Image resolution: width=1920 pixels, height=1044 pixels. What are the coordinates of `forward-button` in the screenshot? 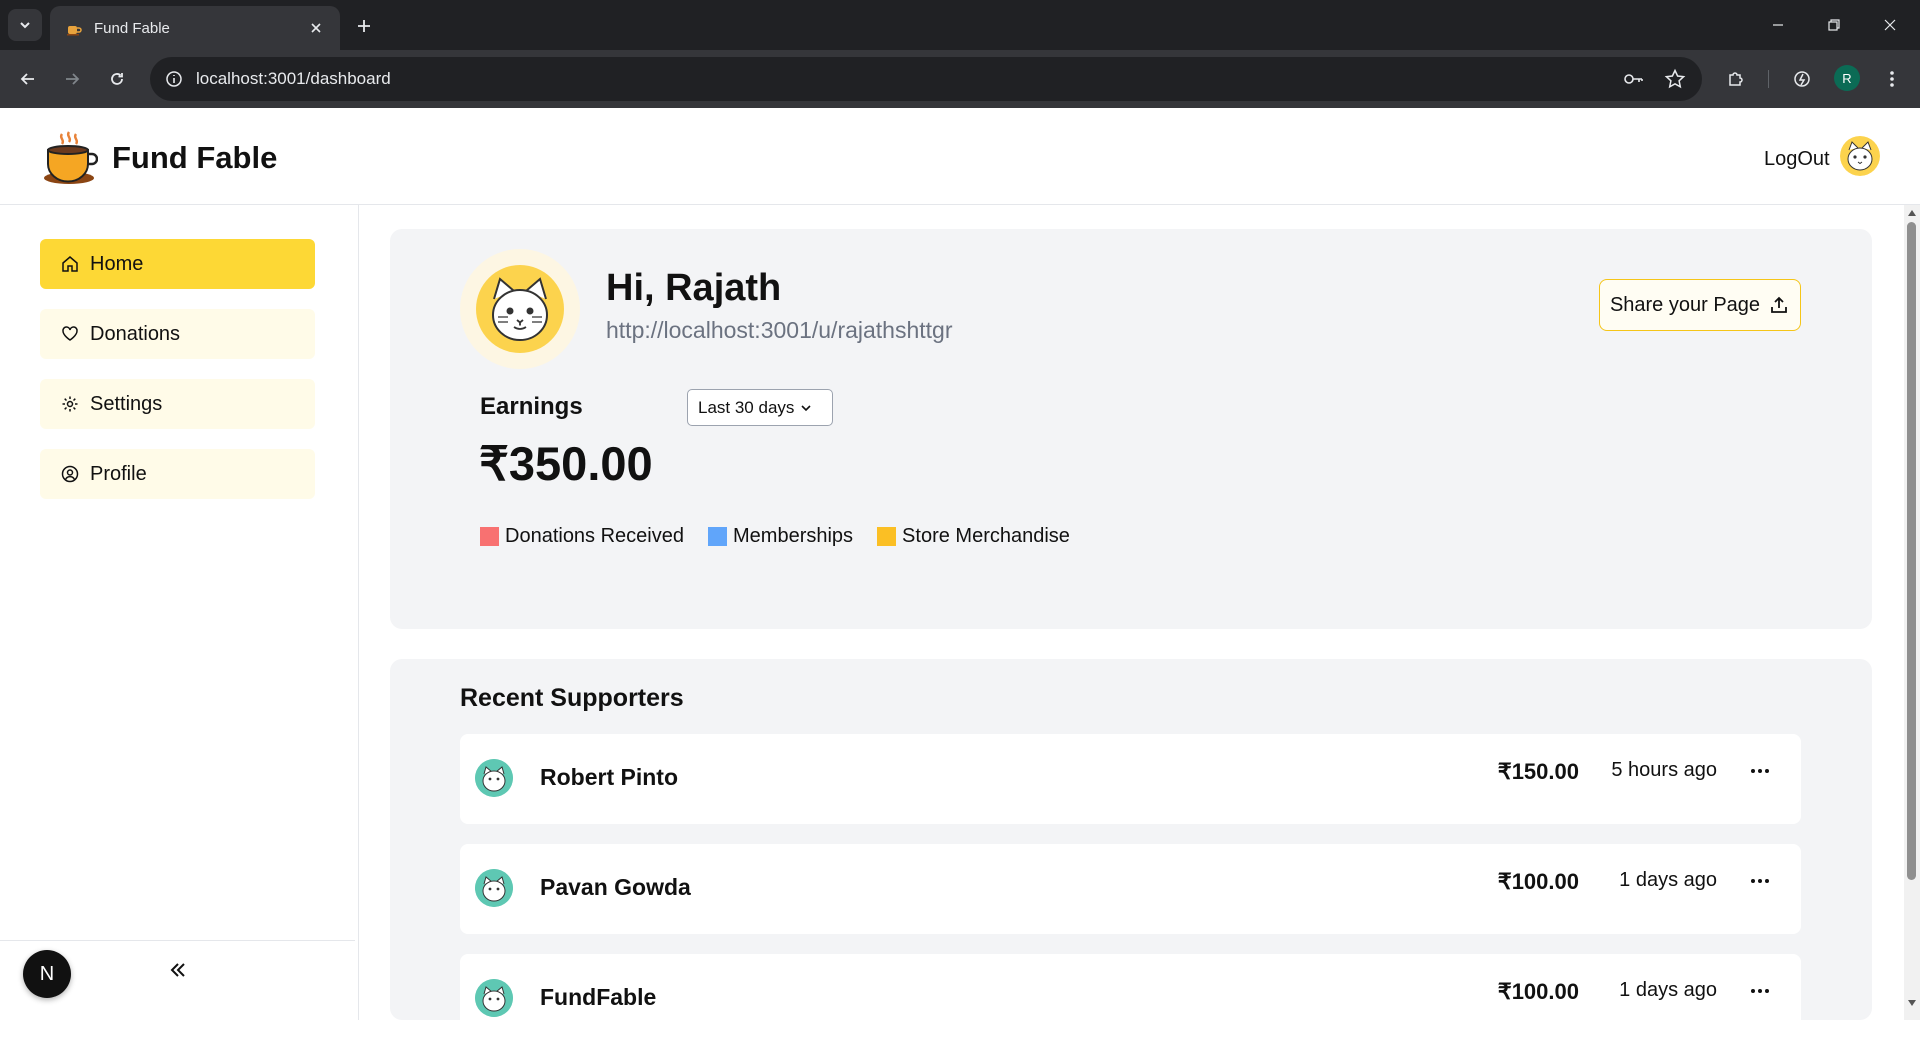 It's located at (72, 79).